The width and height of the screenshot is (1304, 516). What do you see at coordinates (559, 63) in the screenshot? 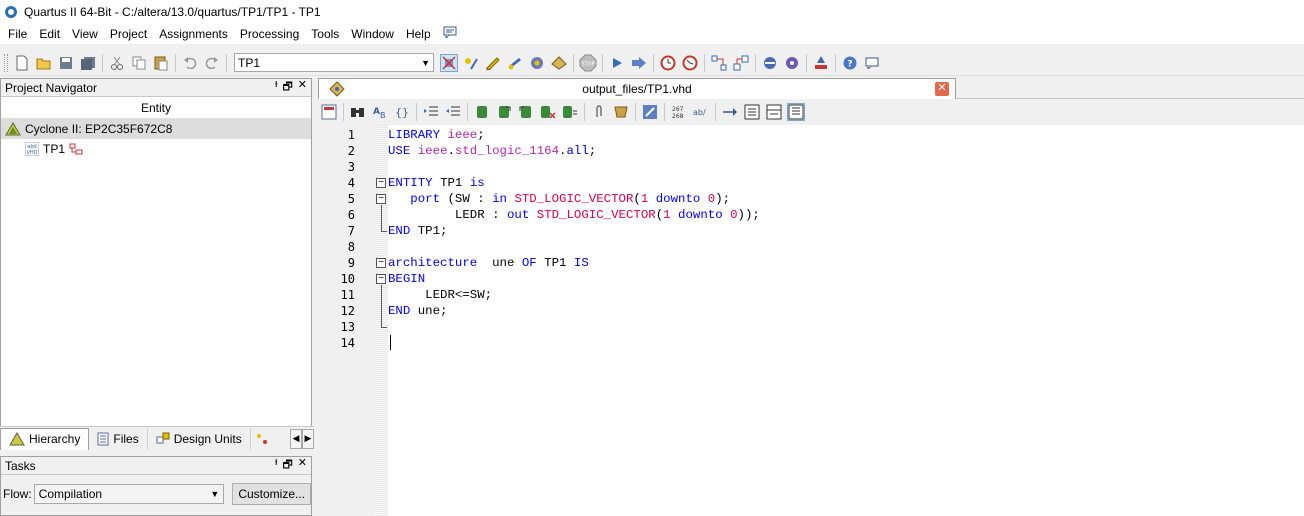
I see `design-partition-icon` at bounding box center [559, 63].